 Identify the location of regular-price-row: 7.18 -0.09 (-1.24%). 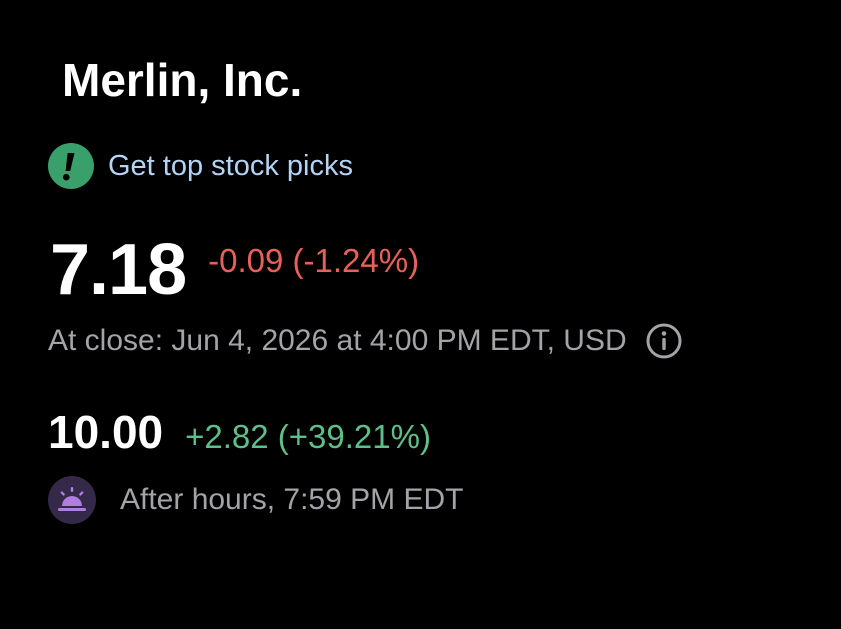
(234, 270).